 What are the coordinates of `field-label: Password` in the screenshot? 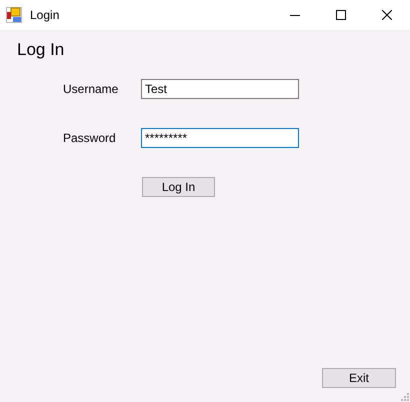 It's located at (89, 138).